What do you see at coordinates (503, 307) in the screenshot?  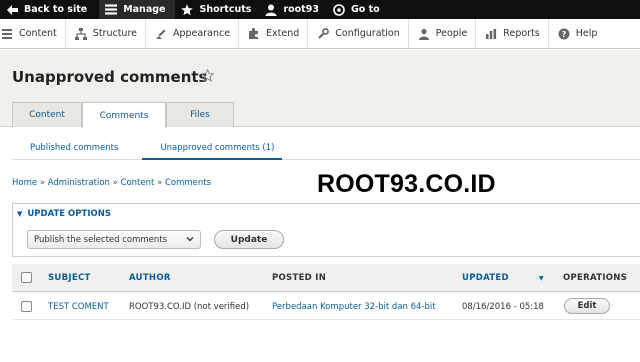 I see `updated-date: 08/16/2016 - 05:18` at bounding box center [503, 307].